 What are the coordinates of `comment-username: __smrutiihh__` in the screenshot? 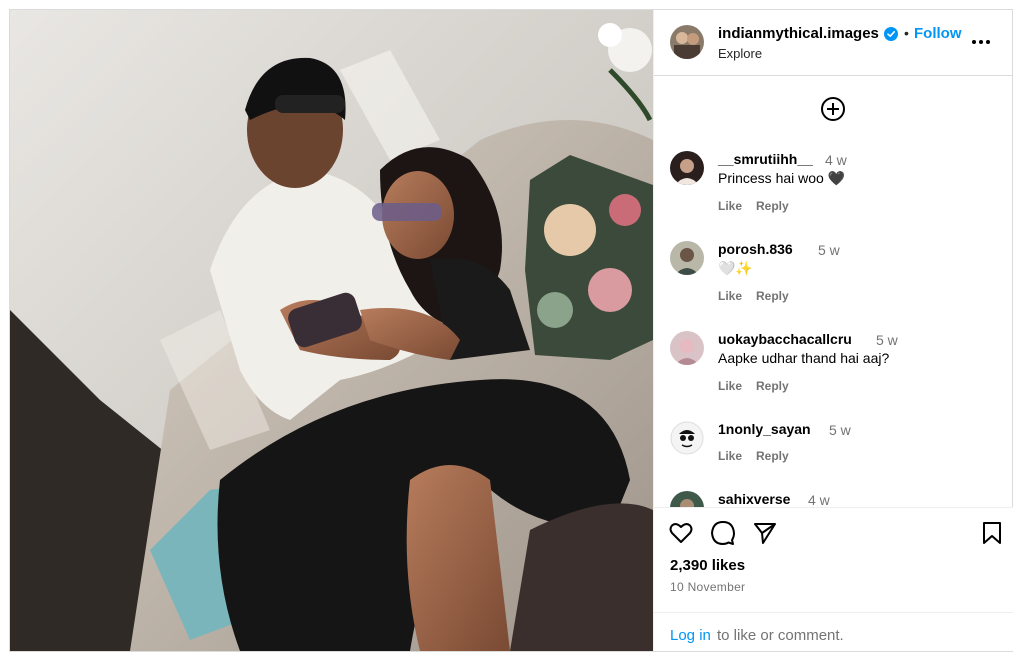 It's located at (765, 159).